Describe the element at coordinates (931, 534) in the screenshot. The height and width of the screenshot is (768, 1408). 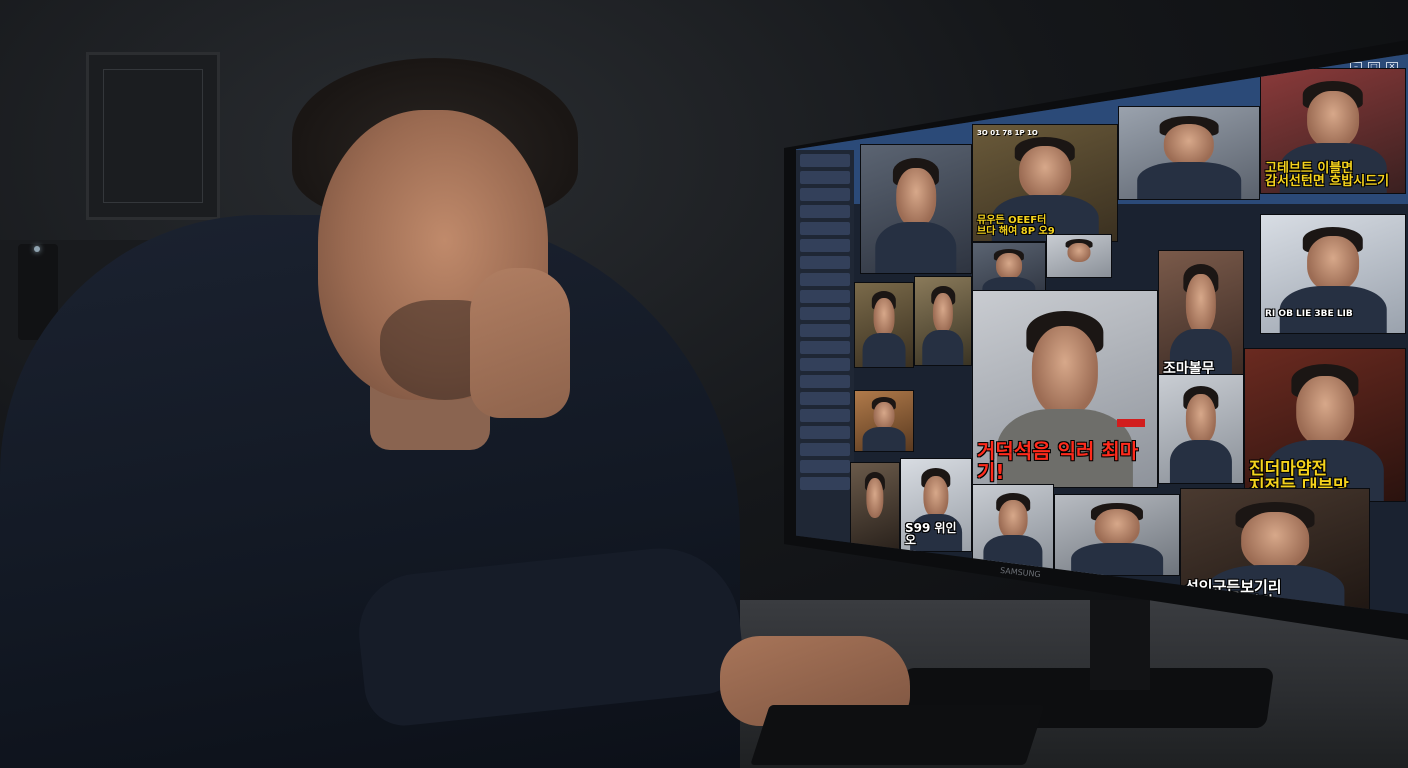
I see `thumb-caption: S99 위인오` at that location.